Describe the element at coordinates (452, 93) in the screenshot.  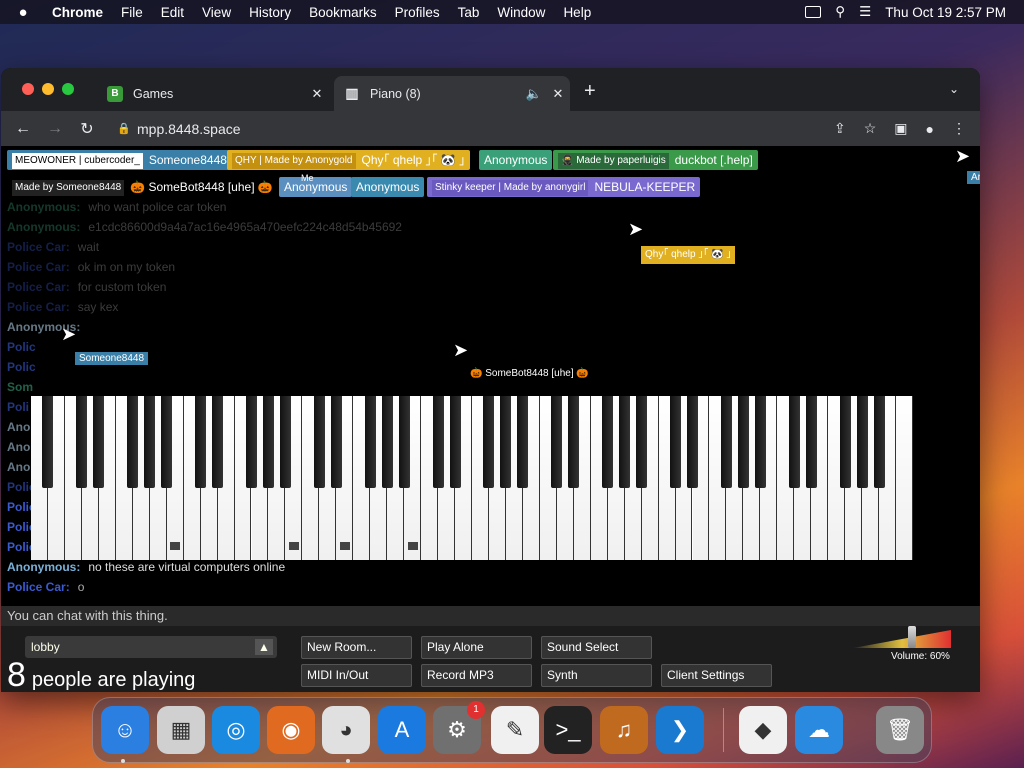
I see `tab-piano: ▥ Piano (8) 🔈 ✕` at that location.